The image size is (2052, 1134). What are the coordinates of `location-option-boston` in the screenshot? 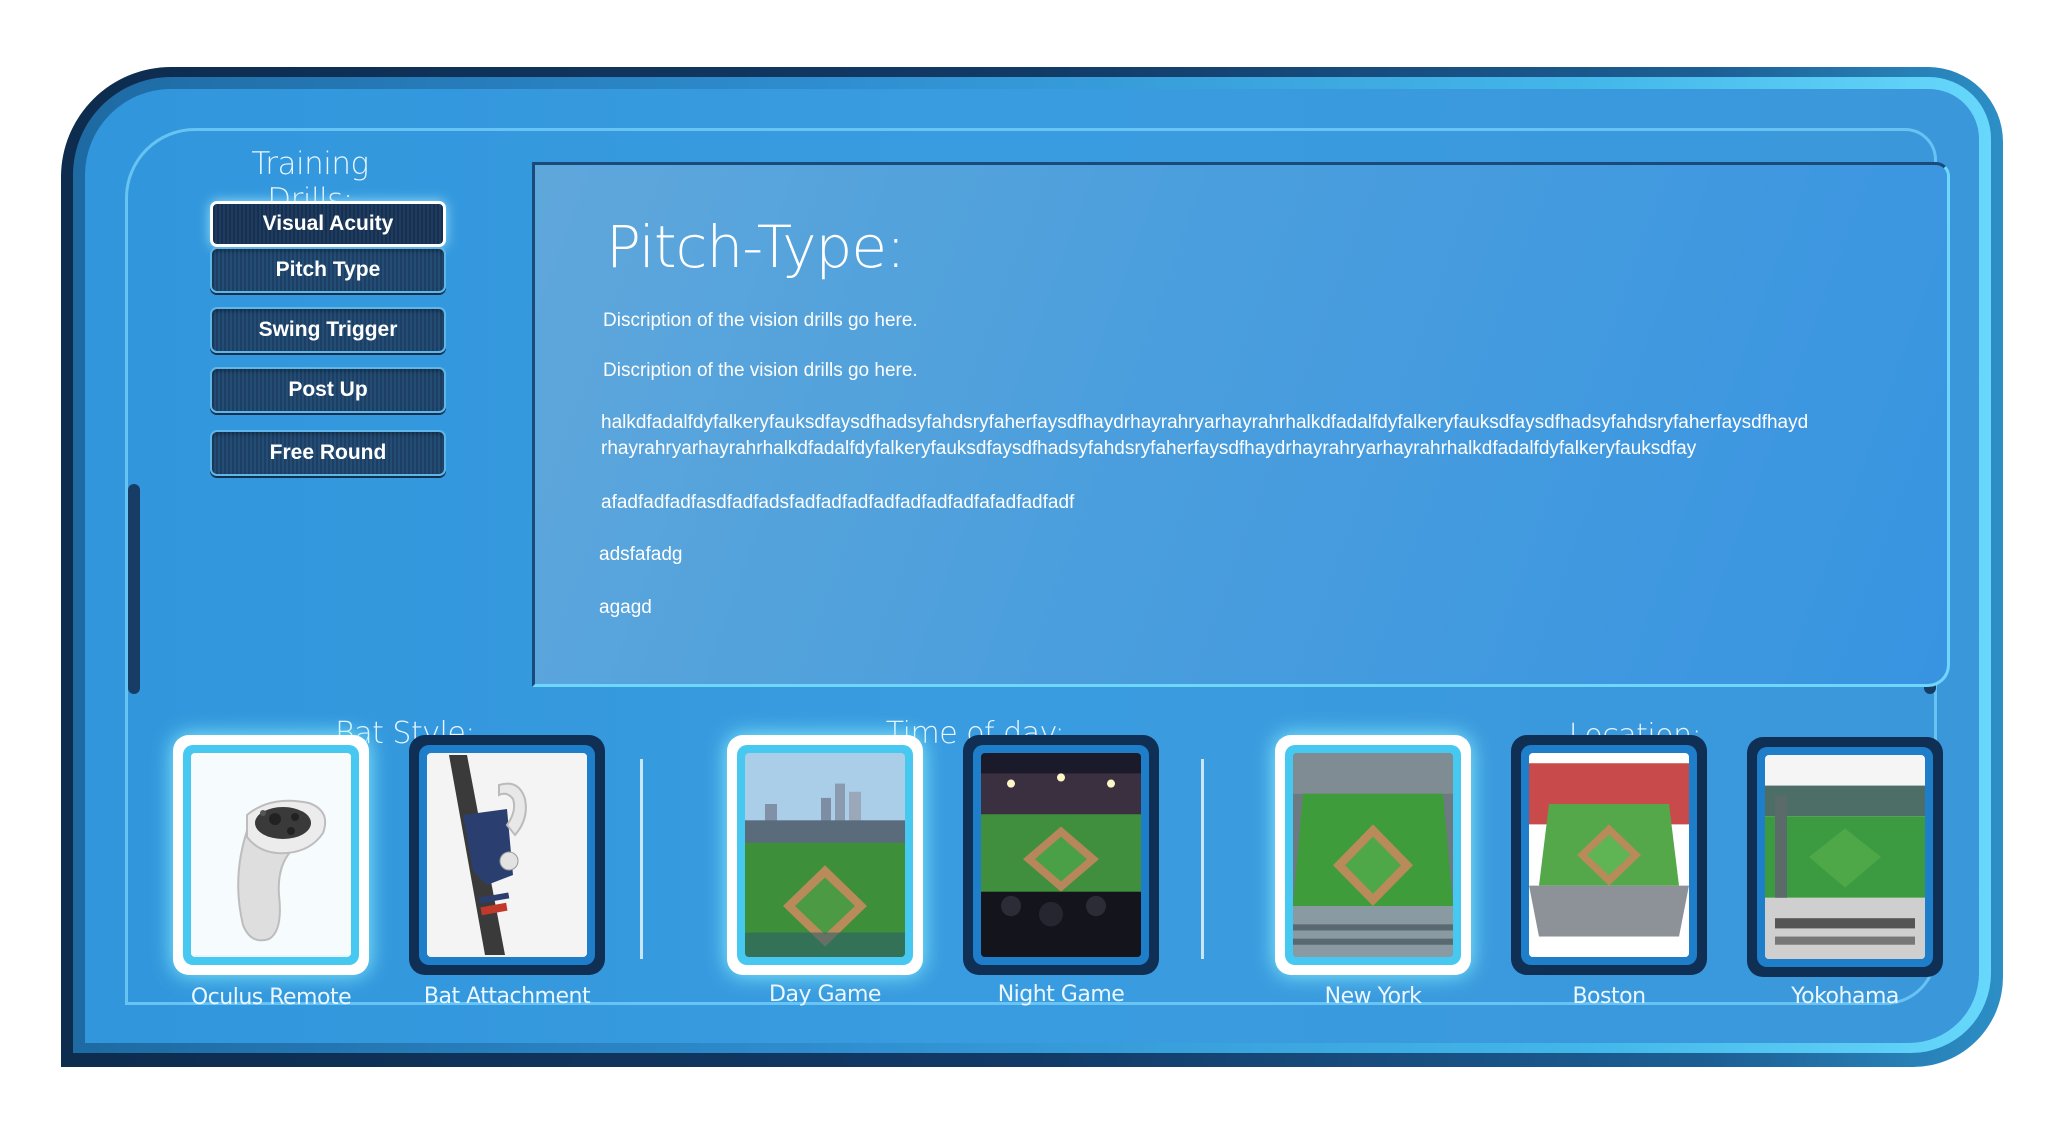 It's located at (1609, 855).